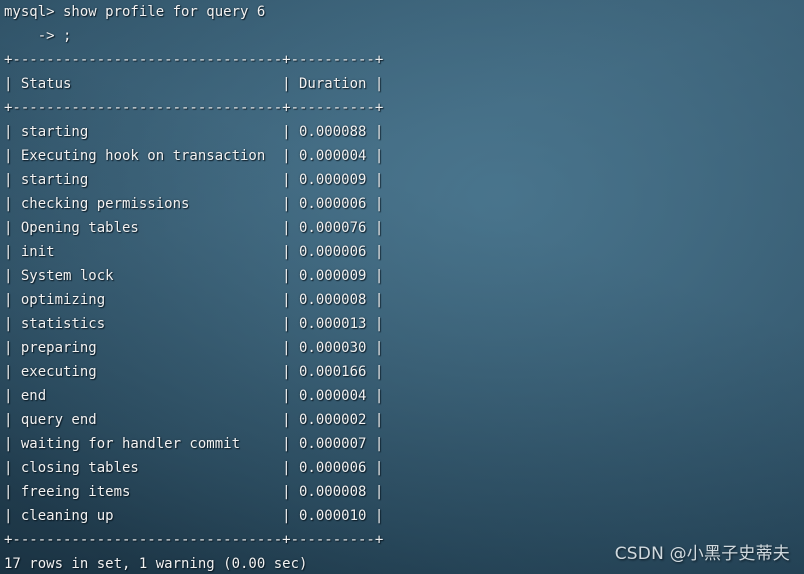 Image resolution: width=804 pixels, height=574 pixels. I want to click on table-row: | end | 0.000004 |, so click(194, 396).